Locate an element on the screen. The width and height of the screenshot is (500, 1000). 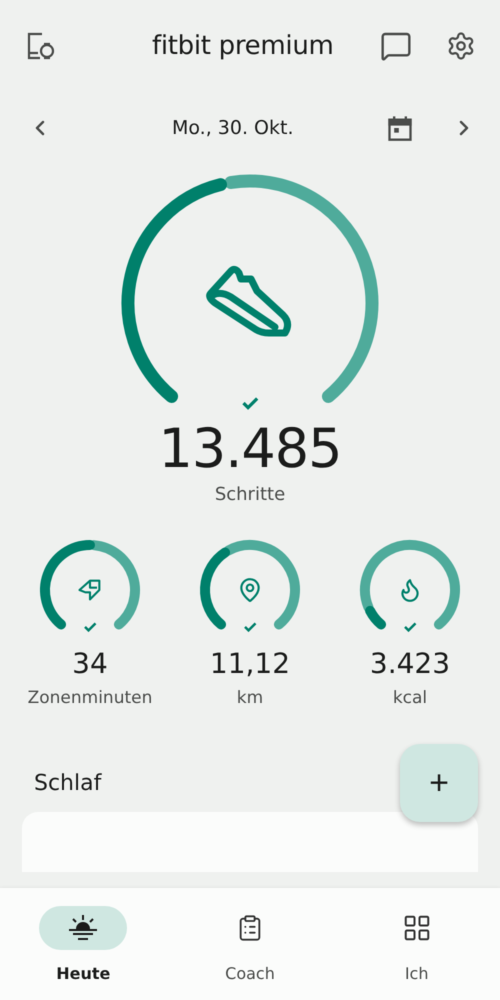
grid-icon is located at coordinates (417, 928).